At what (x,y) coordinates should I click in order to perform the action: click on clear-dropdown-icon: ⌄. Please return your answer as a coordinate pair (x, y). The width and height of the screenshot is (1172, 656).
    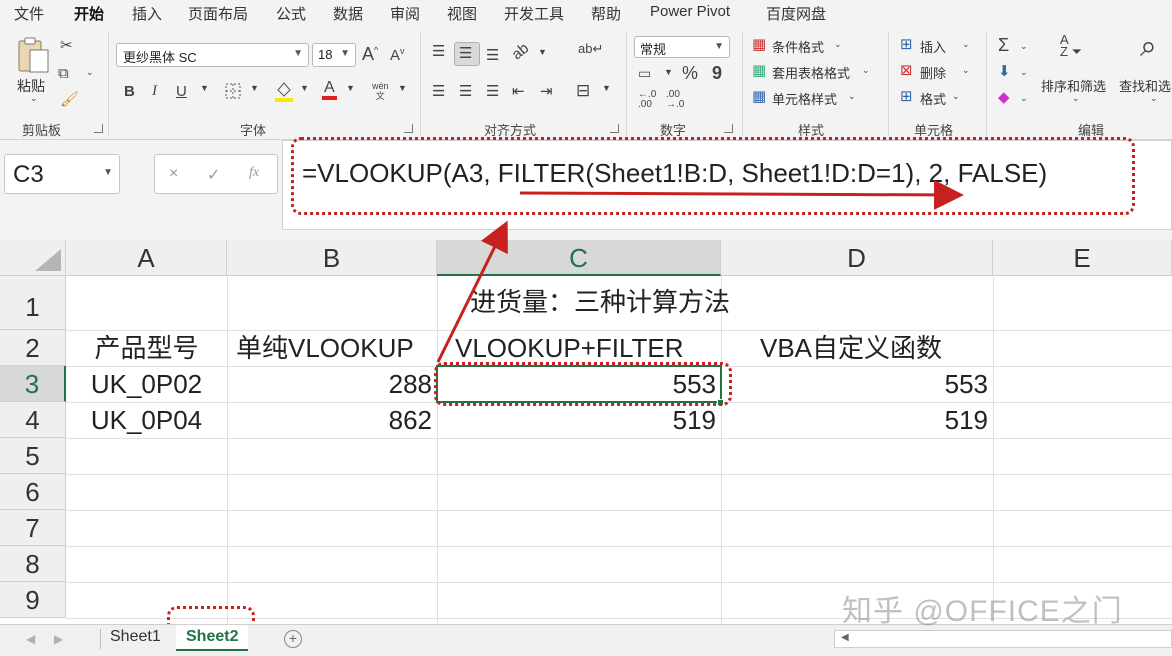
    Looking at the image, I should click on (1024, 98).